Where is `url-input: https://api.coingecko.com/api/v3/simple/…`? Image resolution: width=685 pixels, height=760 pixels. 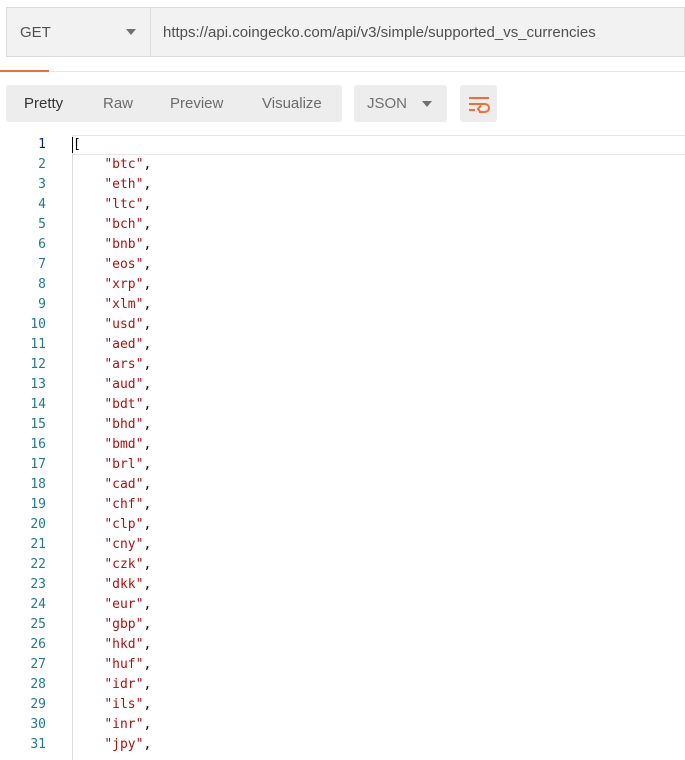
url-input: https://api.coingecko.com/api/v3/simple/… is located at coordinates (417, 32).